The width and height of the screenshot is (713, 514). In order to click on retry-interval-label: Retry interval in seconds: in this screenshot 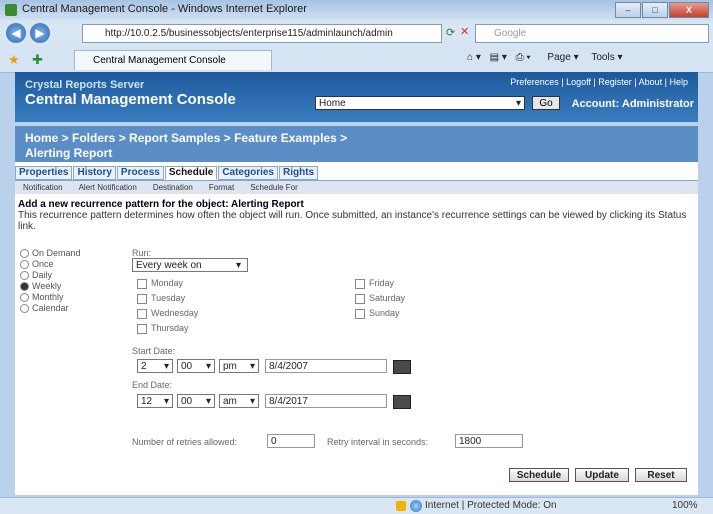, I will do `click(378, 442)`.